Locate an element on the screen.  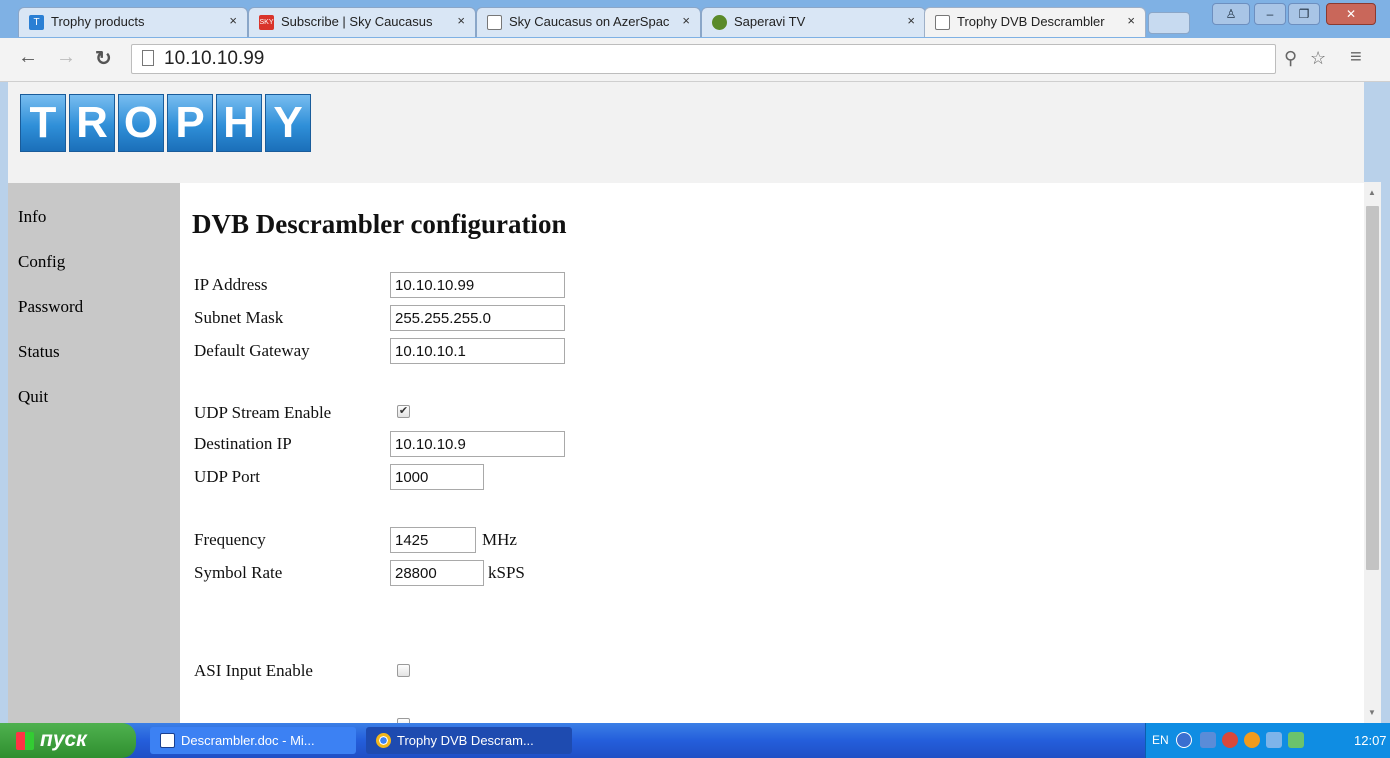
logo-letter: H is located at coordinates (239, 123).